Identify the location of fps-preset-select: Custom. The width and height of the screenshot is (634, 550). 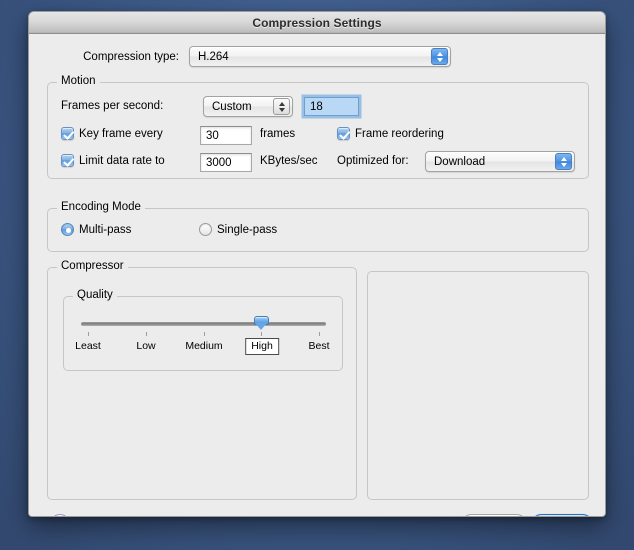
(248, 106).